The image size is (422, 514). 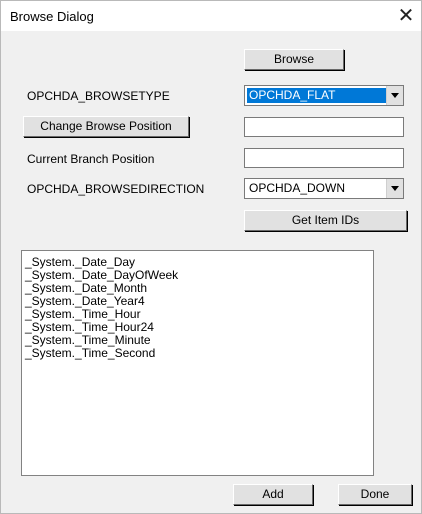 I want to click on current-branch-input, so click(x=324, y=158).